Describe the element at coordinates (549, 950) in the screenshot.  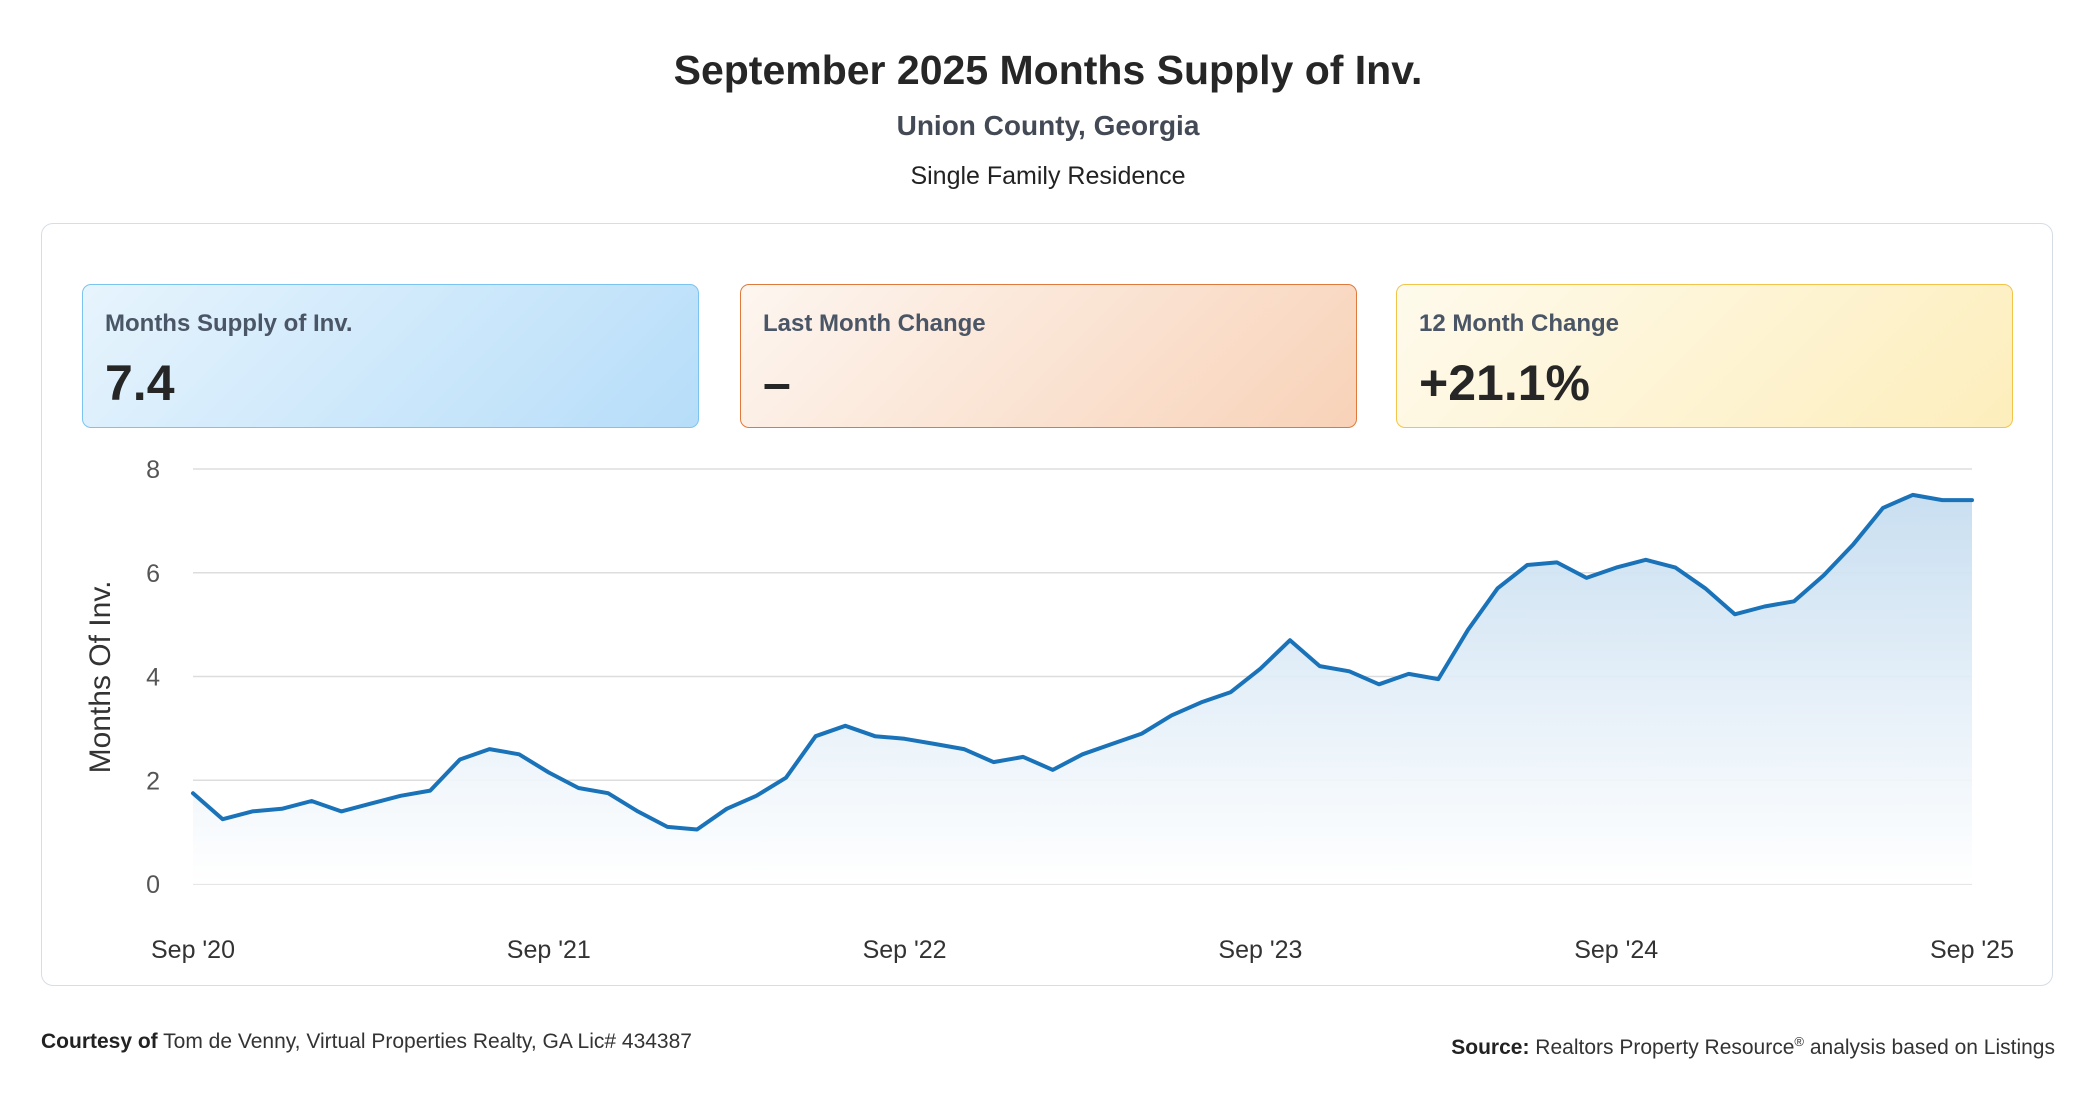
I see `x-tick-label: Sep '21` at that location.